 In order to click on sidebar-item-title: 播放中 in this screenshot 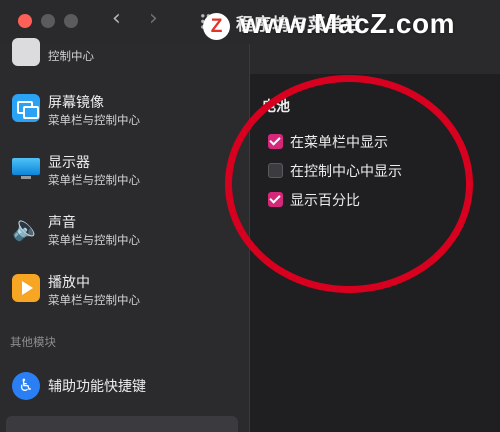, I will do `click(69, 283)`.